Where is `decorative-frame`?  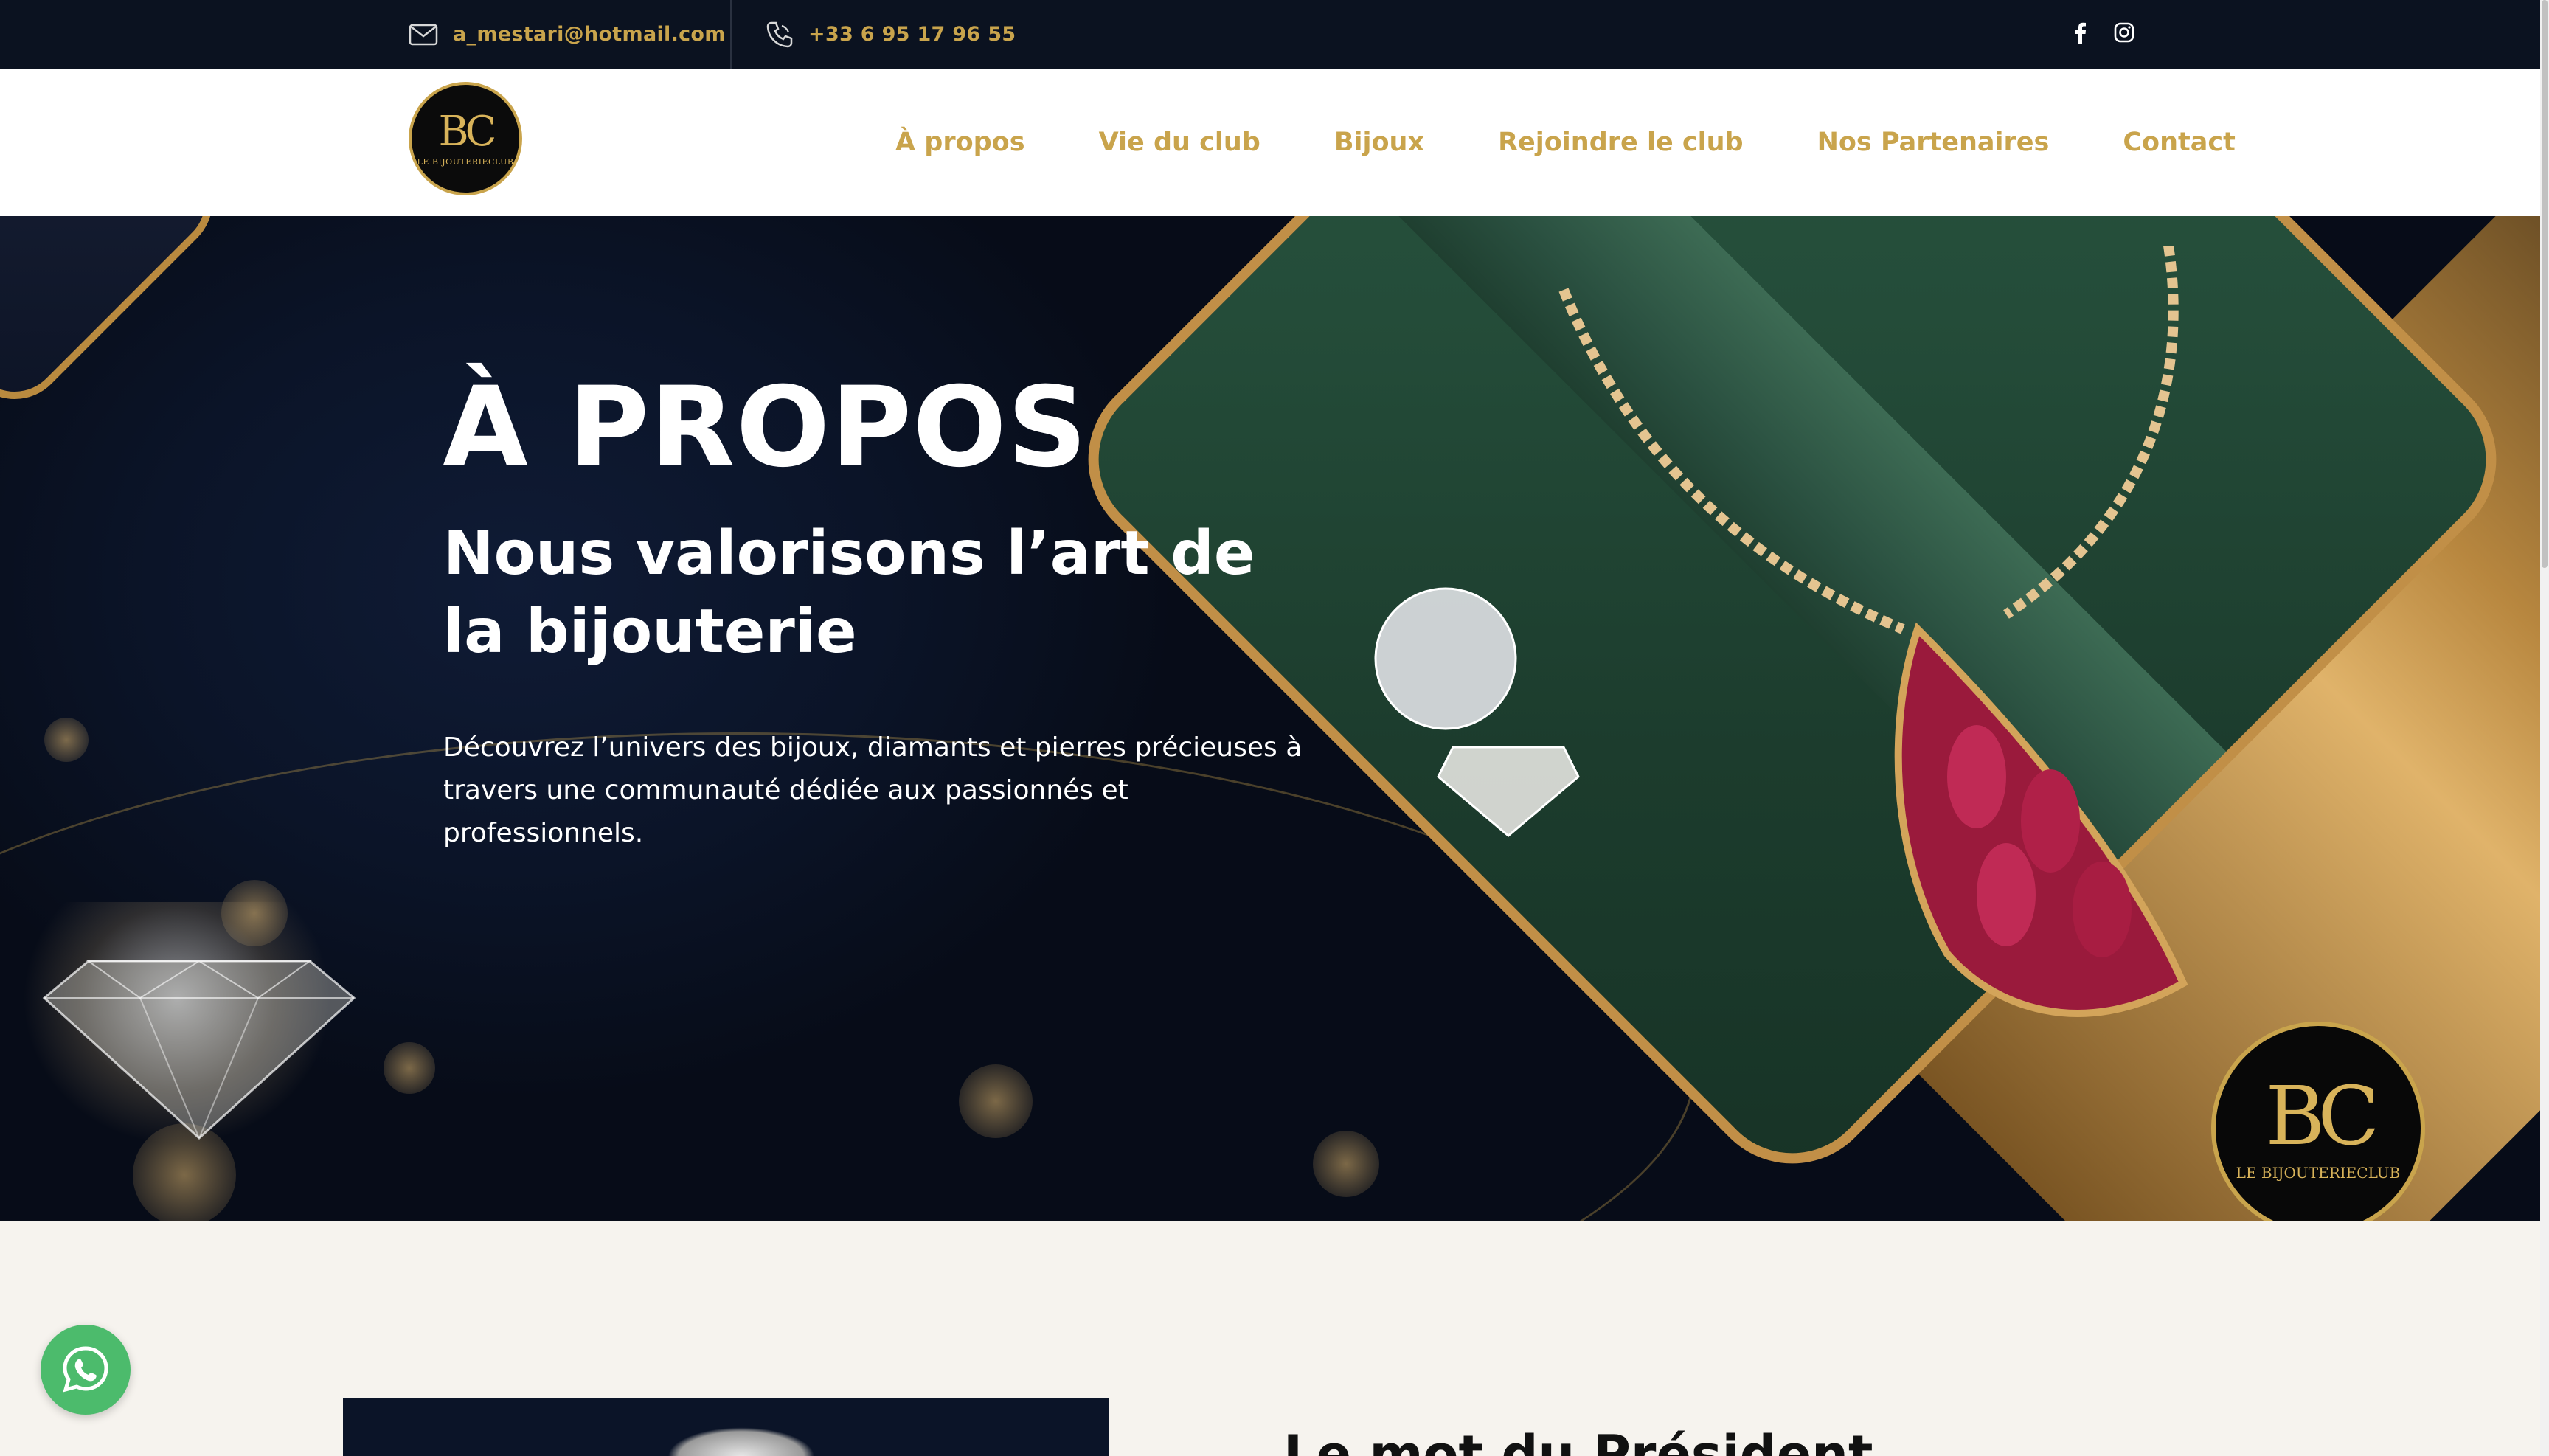
decorative-frame is located at coordinates (117, 318).